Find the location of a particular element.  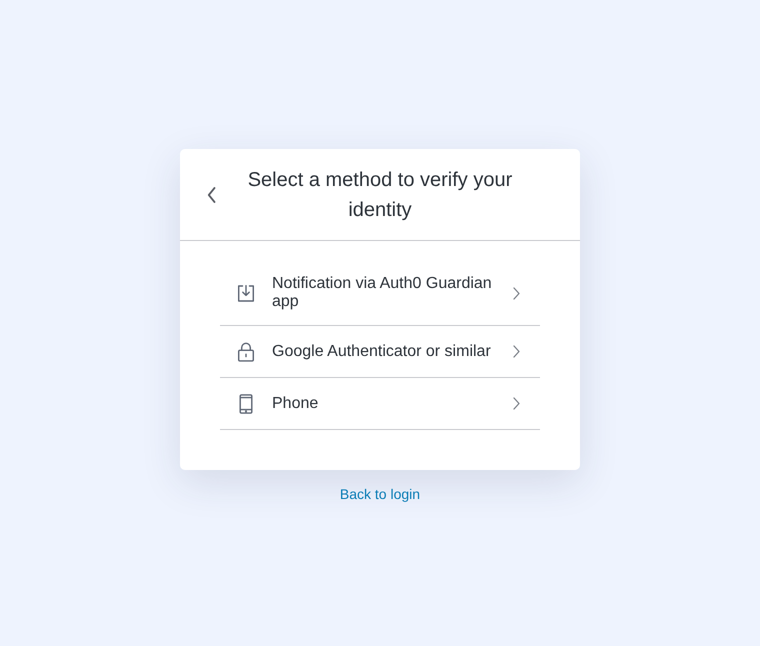

page-title: Select a method to verify your identity is located at coordinates (380, 195).